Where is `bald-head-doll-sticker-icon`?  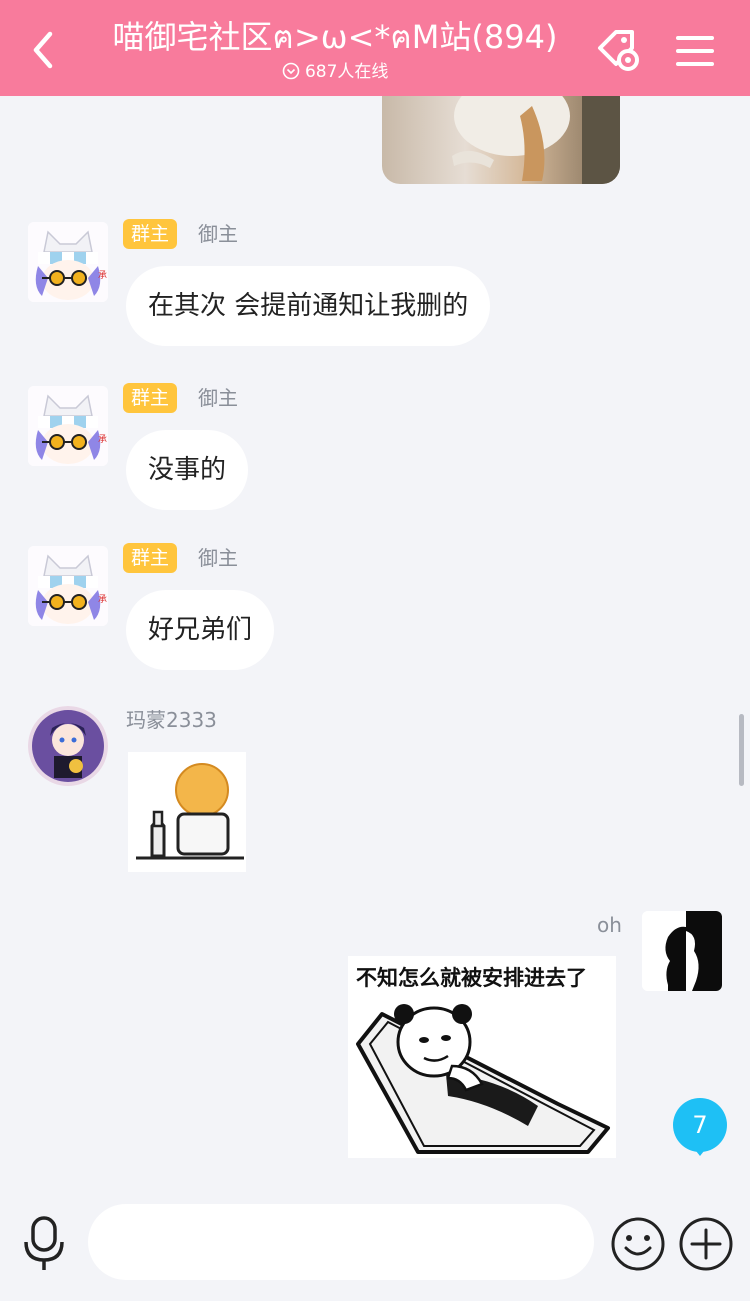 bald-head-doll-sticker-icon is located at coordinates (187, 812).